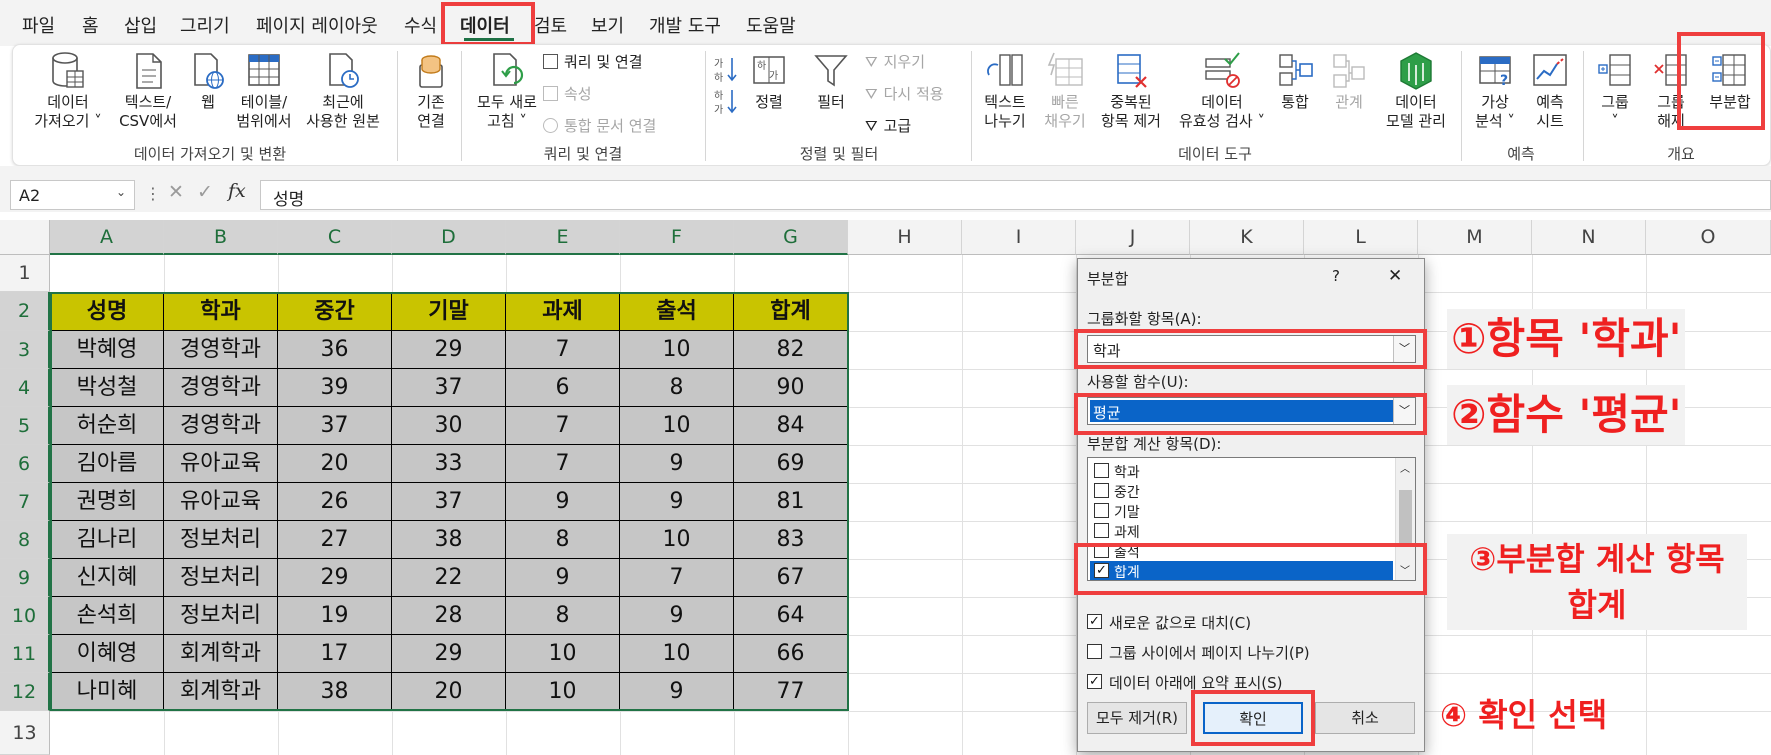 The image size is (1771, 755). What do you see at coordinates (677, 578) in the screenshot?
I see `table-cell: 7` at bounding box center [677, 578].